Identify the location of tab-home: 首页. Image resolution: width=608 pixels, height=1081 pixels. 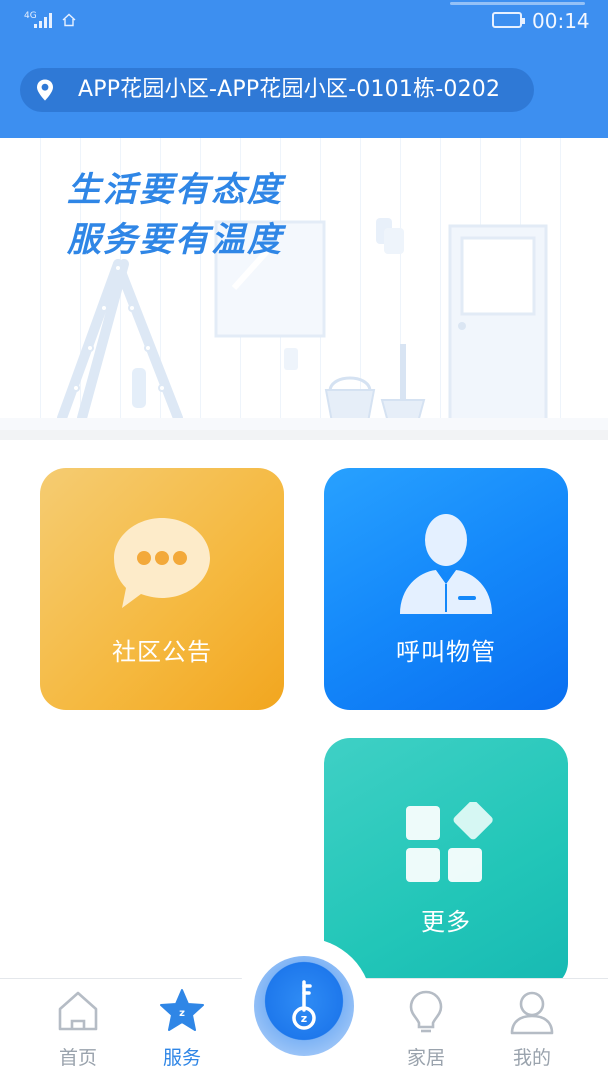
(78, 1030).